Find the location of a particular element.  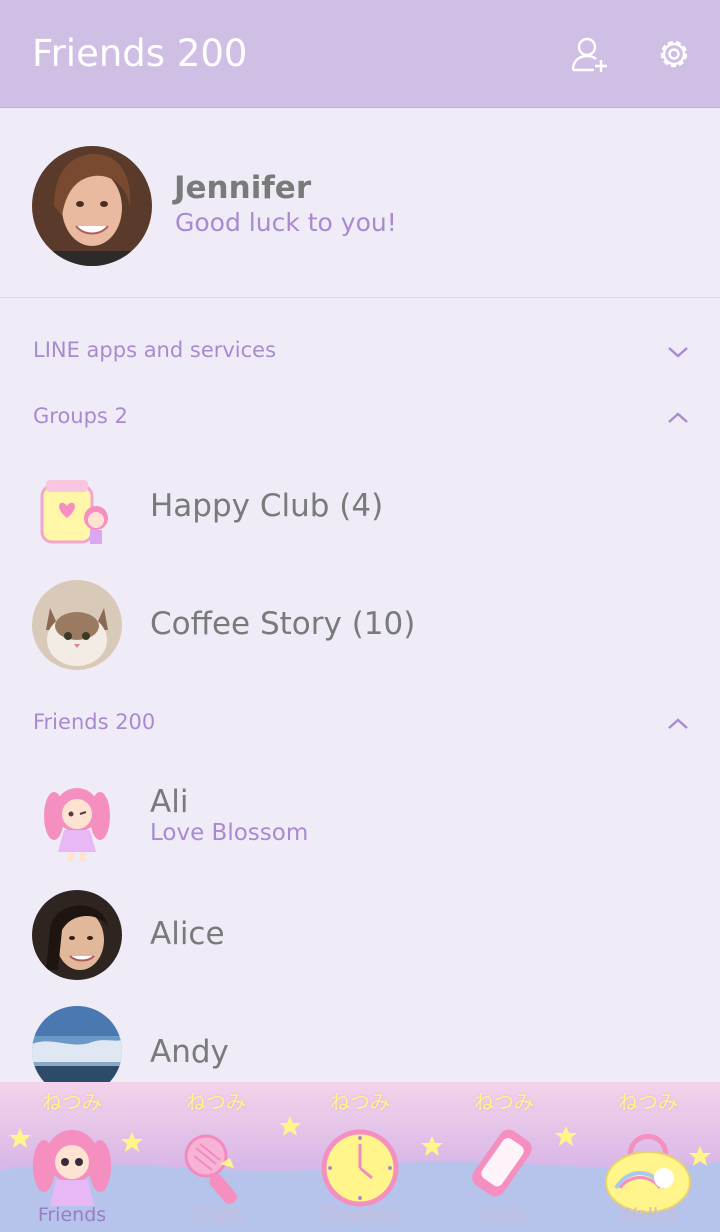

tab-wallet: ねつみ Wallet is located at coordinates (648, 1157).